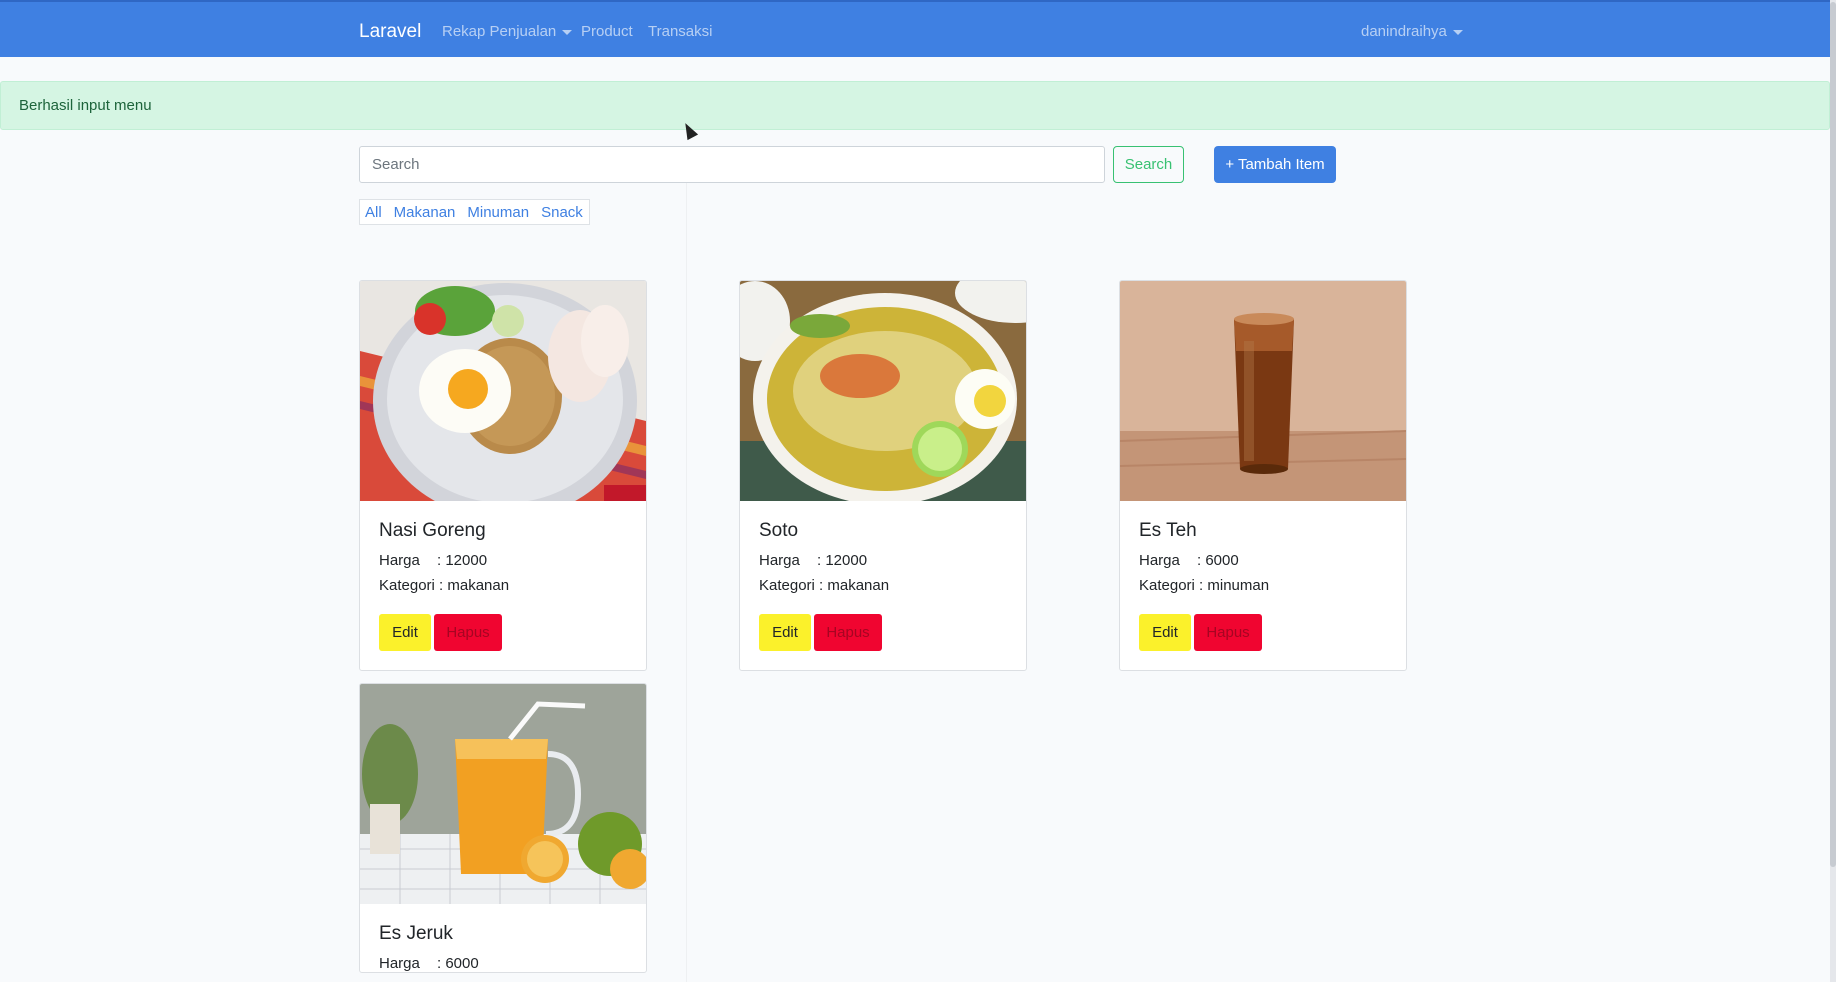 Image resolution: width=1836 pixels, height=982 pixels. What do you see at coordinates (390, 32) in the screenshot?
I see `navbar-brand: Laravel` at bounding box center [390, 32].